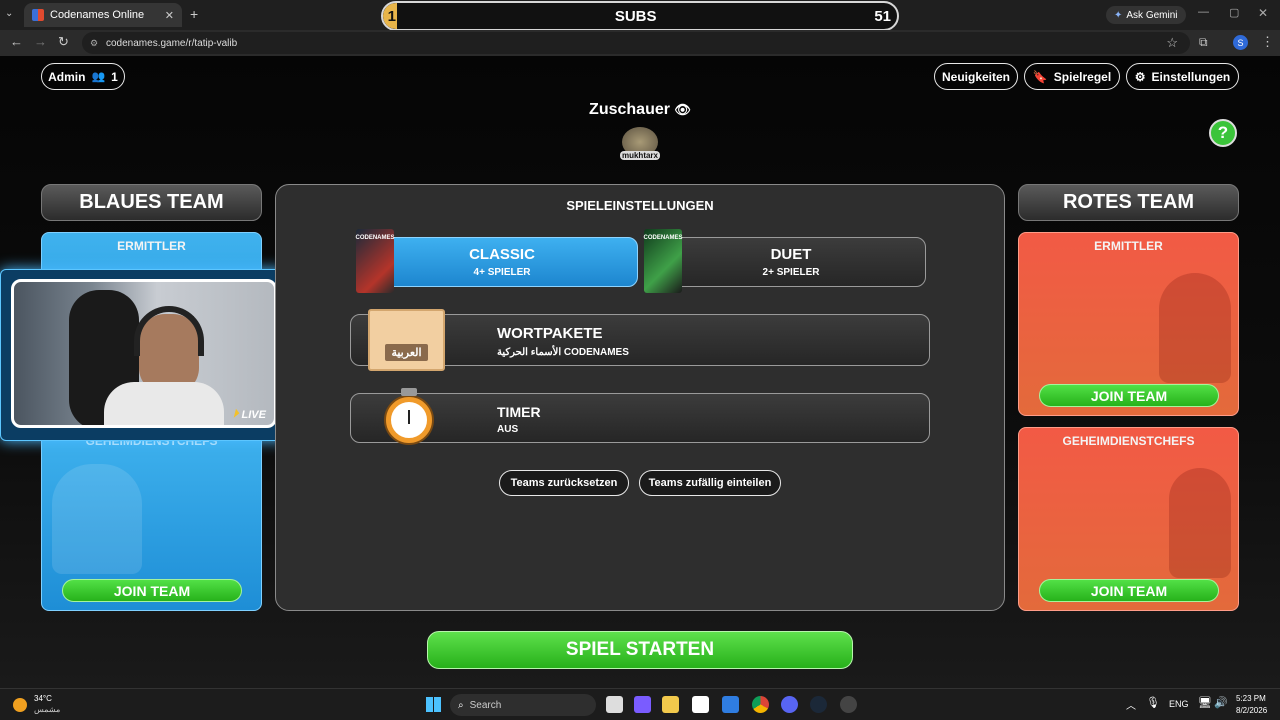  What do you see at coordinates (406, 352) in the screenshot?
I see `wordpack-card-label: العربية` at bounding box center [406, 352].